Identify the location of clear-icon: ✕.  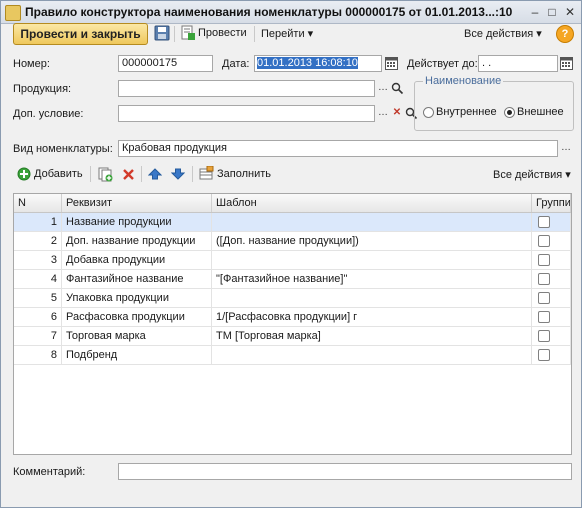
(397, 113).